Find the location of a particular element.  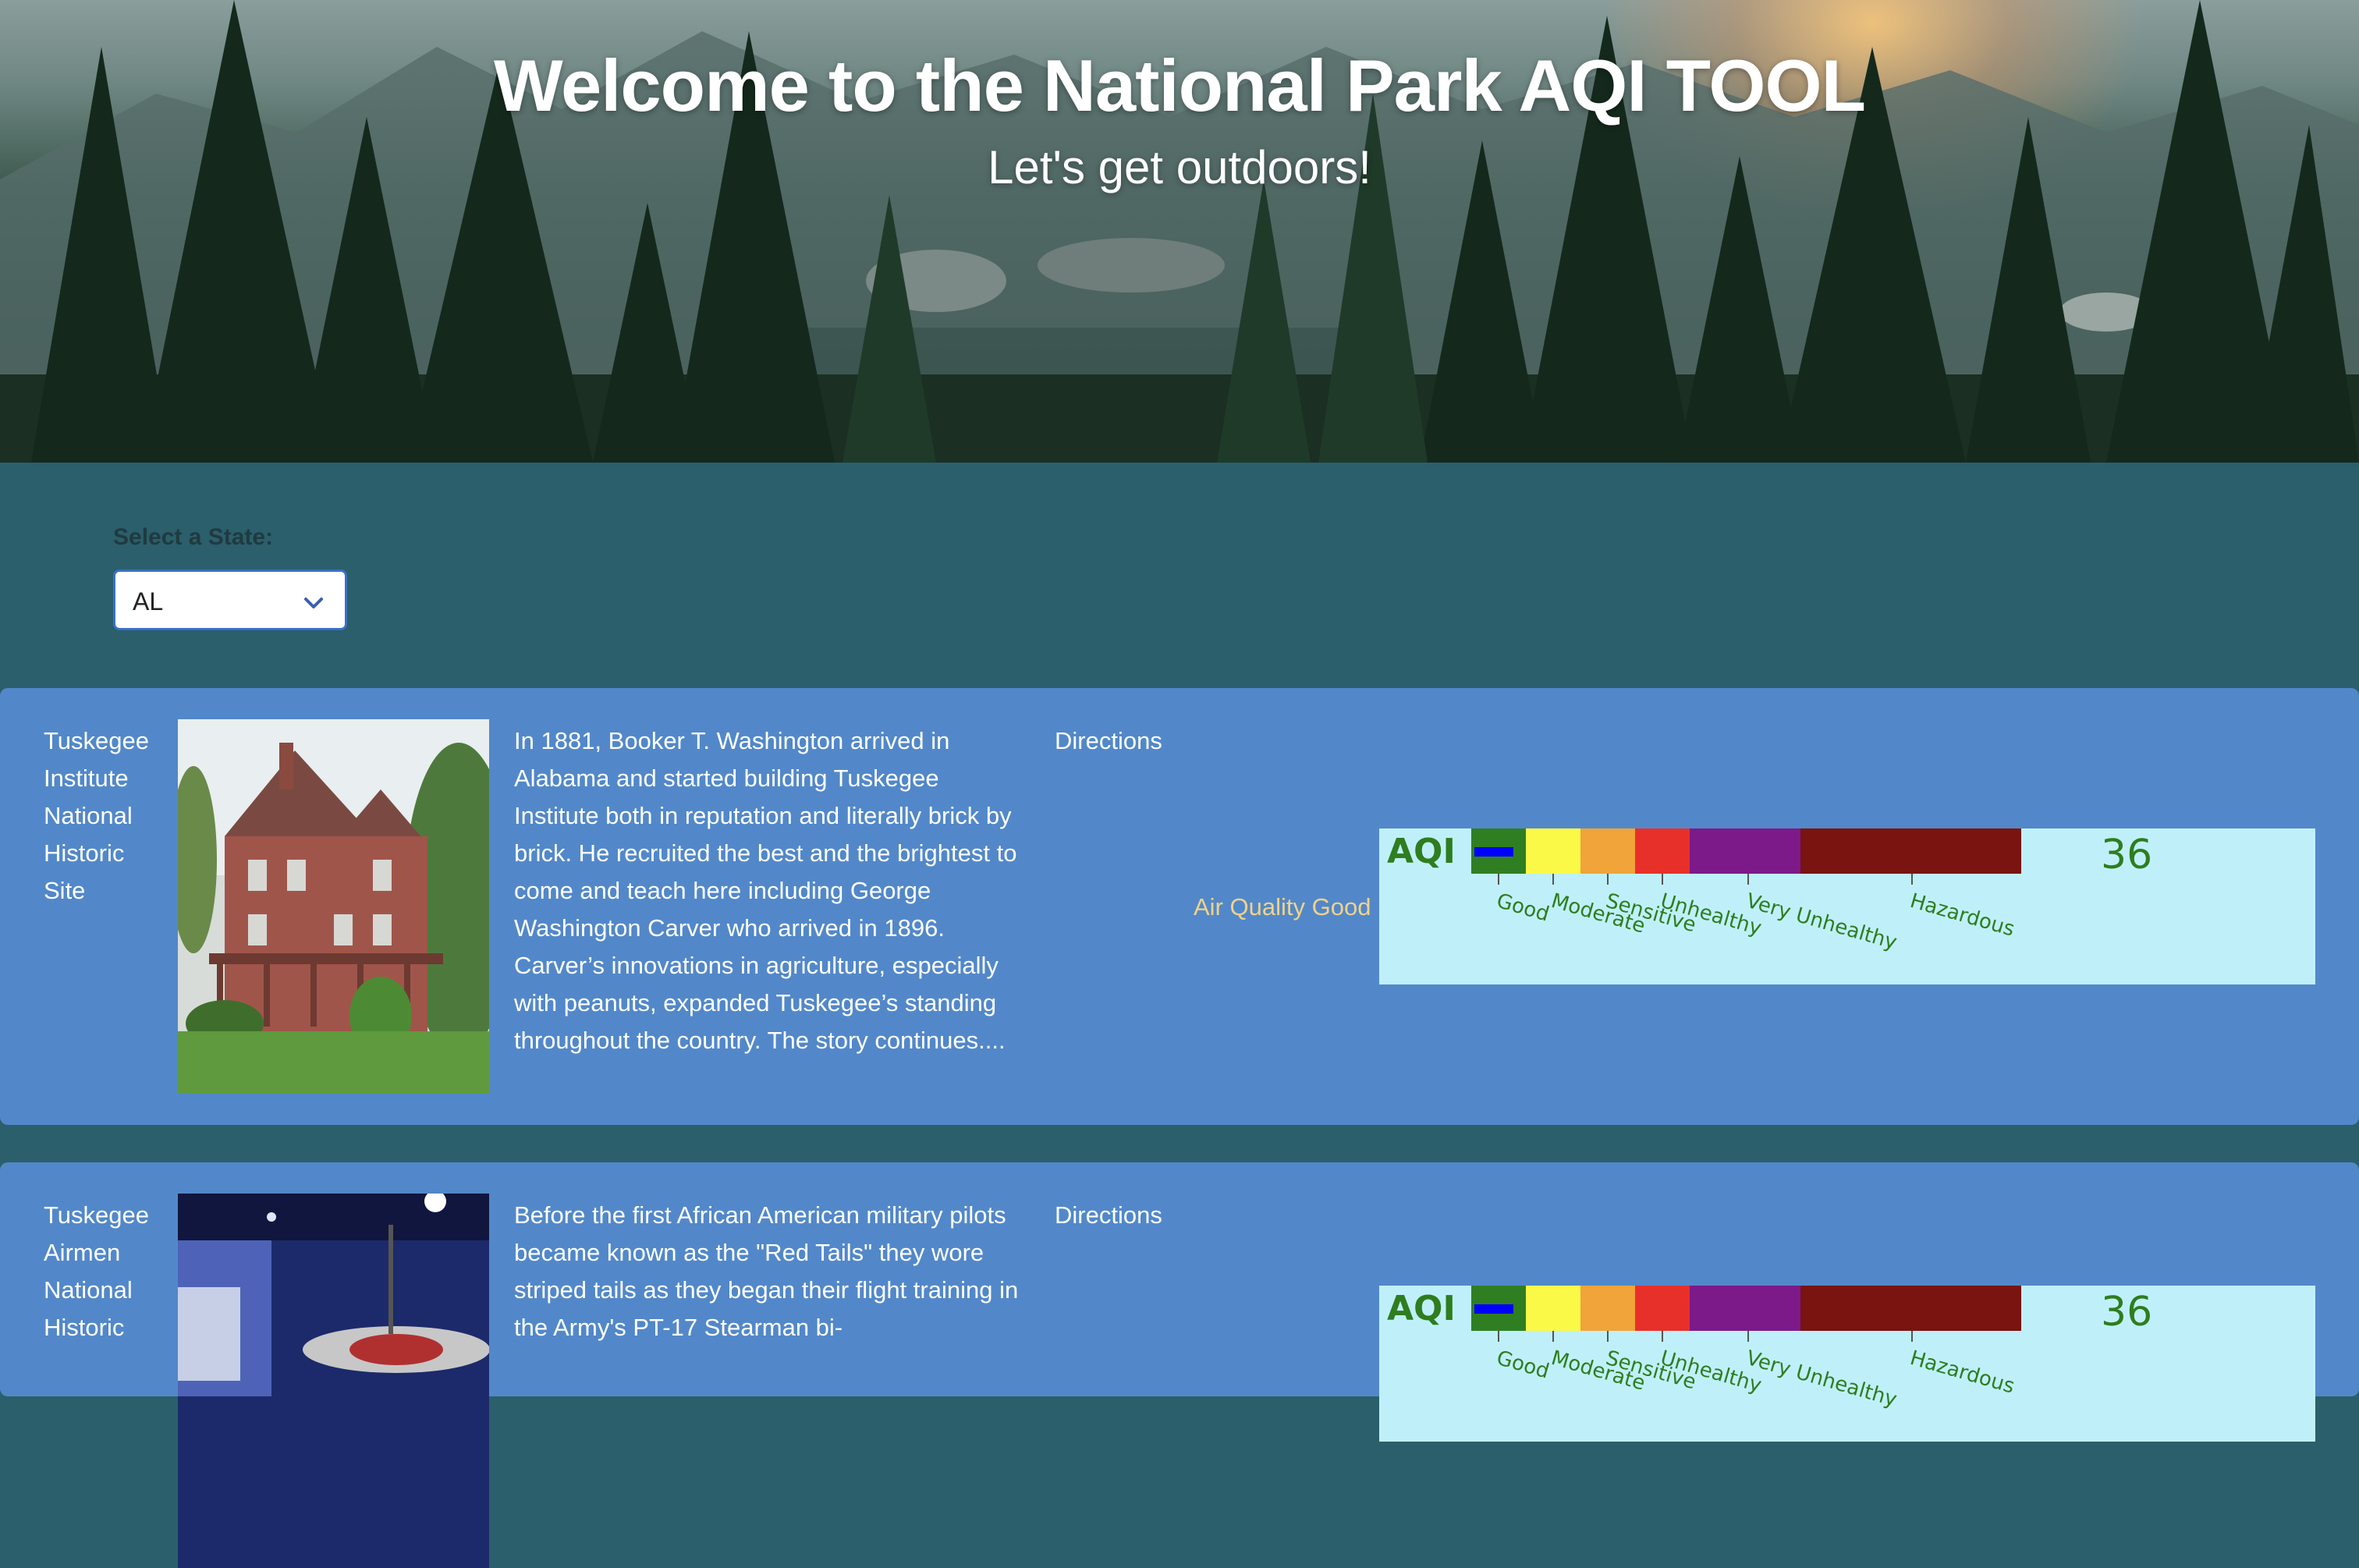

state-select-value: AL is located at coordinates (148, 601).